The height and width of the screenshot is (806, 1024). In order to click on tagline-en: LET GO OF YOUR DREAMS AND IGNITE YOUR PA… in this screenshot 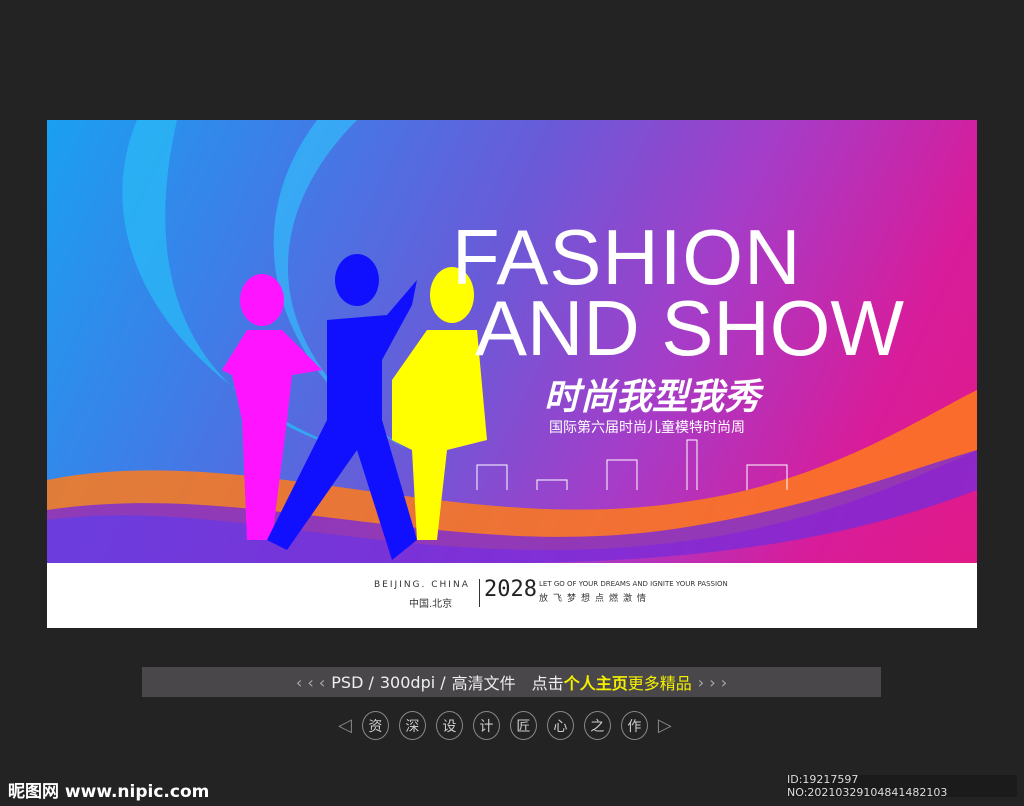, I will do `click(633, 584)`.